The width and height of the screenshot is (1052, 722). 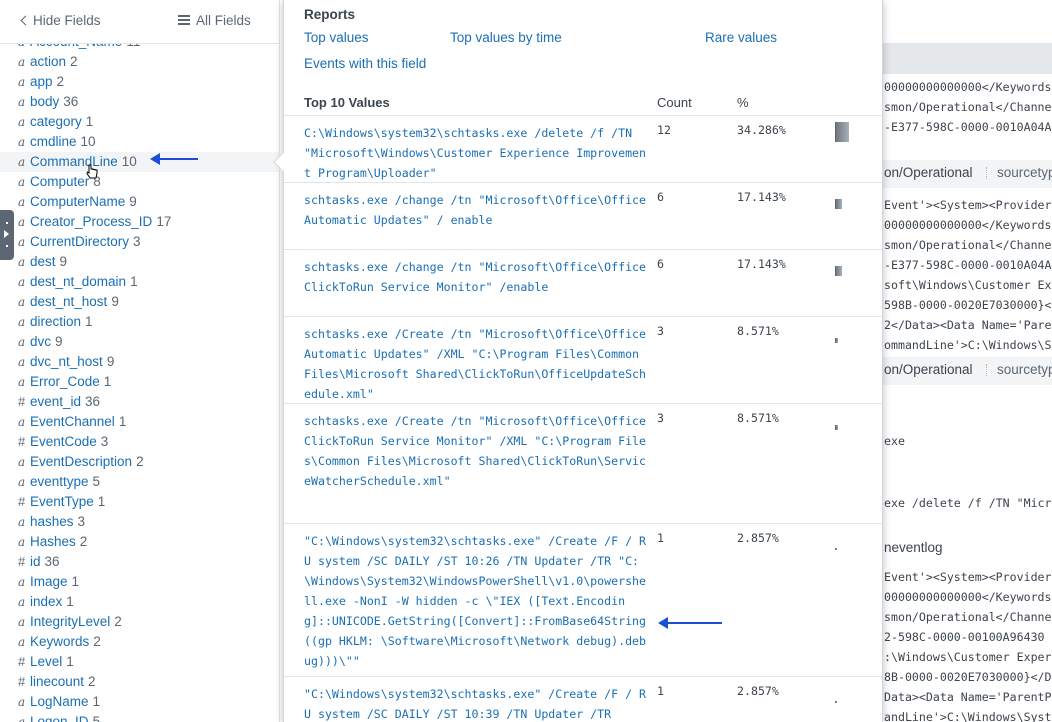 I want to click on field-name: category, so click(x=56, y=121).